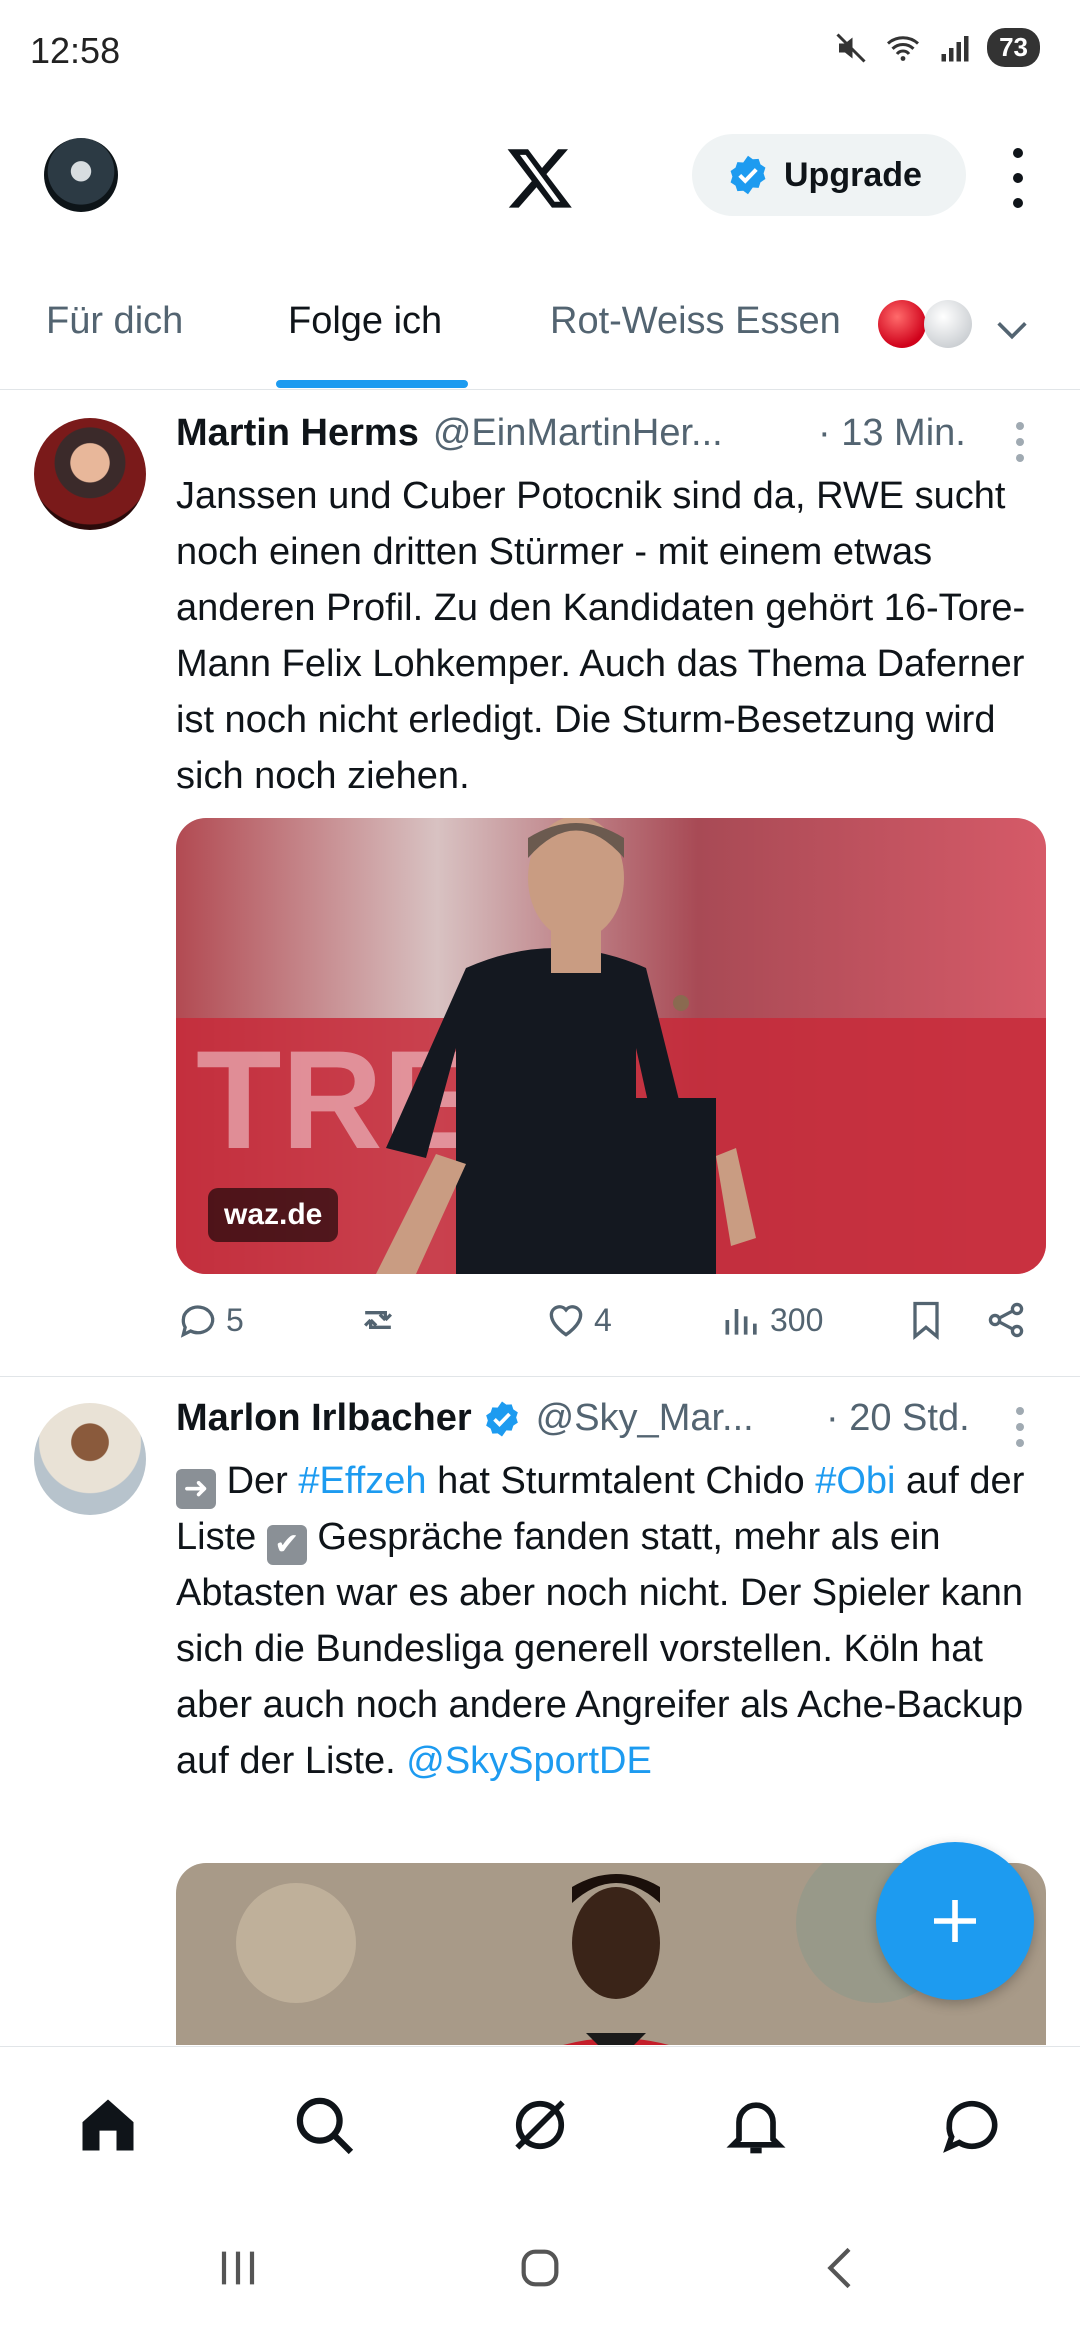 The height and width of the screenshot is (2340, 1080). Describe the element at coordinates (853, 174) in the screenshot. I see `upgrade-label: Upgrade` at that location.